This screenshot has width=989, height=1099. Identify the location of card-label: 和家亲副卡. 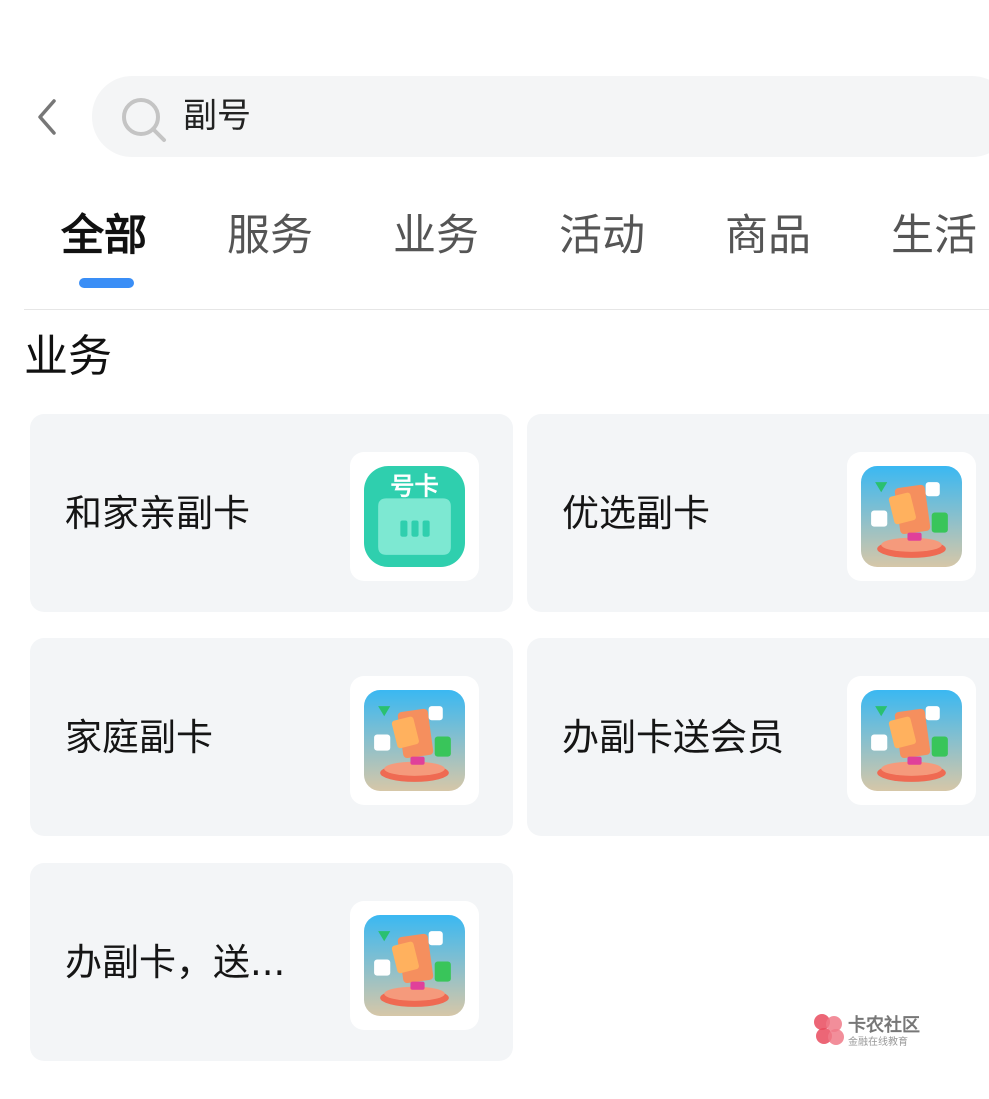
(157, 513).